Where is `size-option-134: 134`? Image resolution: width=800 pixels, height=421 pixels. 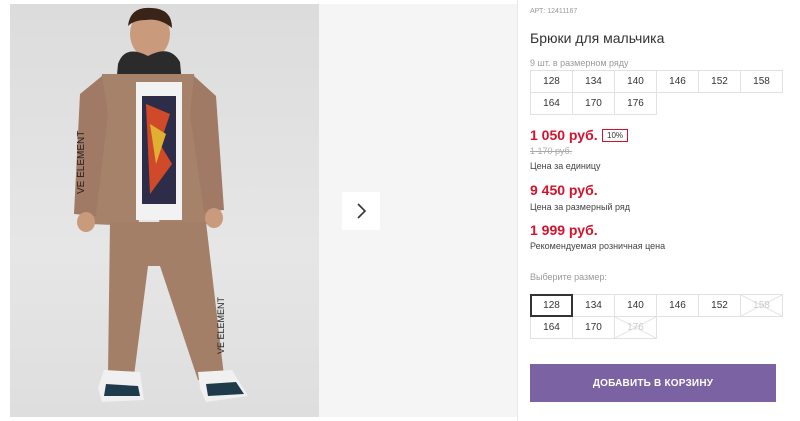
size-option-134: 134 is located at coordinates (593, 305).